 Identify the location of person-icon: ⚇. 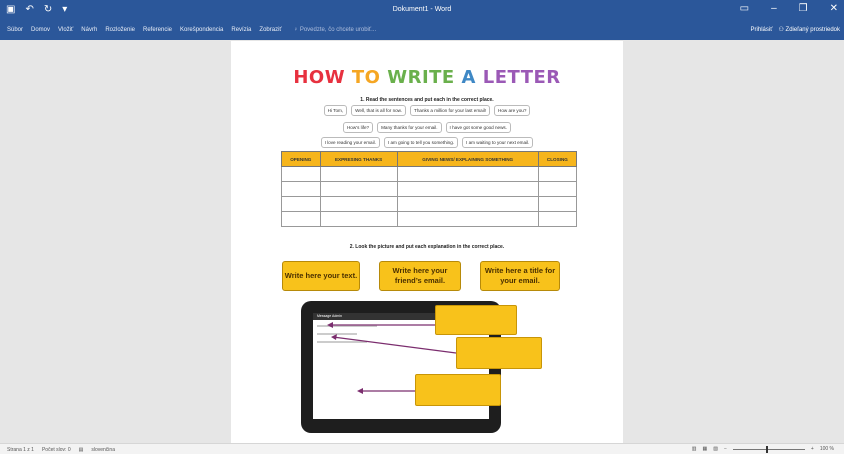
(781, 30).